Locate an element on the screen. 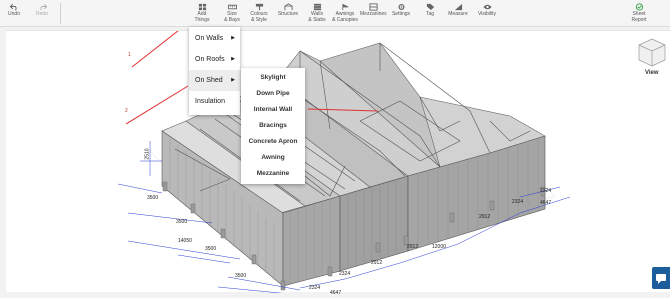 The image size is (670, 298). size-bays-label-2: & Bays is located at coordinates (232, 19).